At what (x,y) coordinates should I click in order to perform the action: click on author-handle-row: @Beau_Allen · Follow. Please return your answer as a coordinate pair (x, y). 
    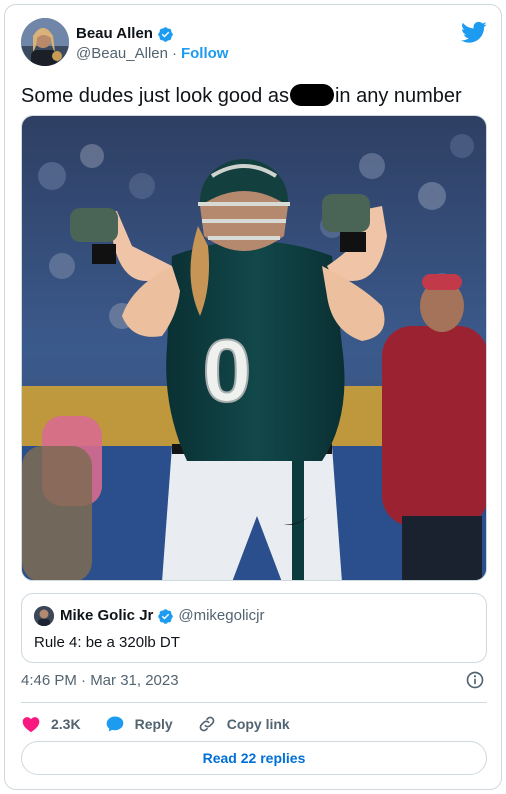
    Looking at the image, I should click on (152, 54).